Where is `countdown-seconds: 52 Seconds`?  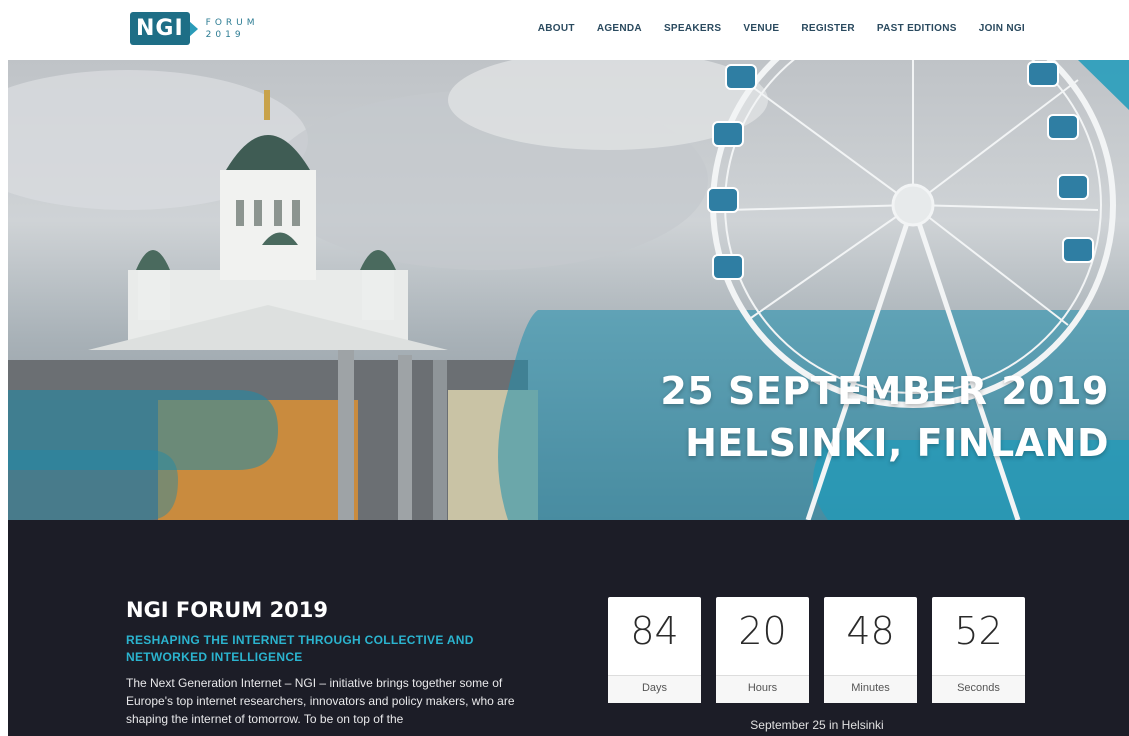
countdown-seconds: 52 Seconds is located at coordinates (978, 650).